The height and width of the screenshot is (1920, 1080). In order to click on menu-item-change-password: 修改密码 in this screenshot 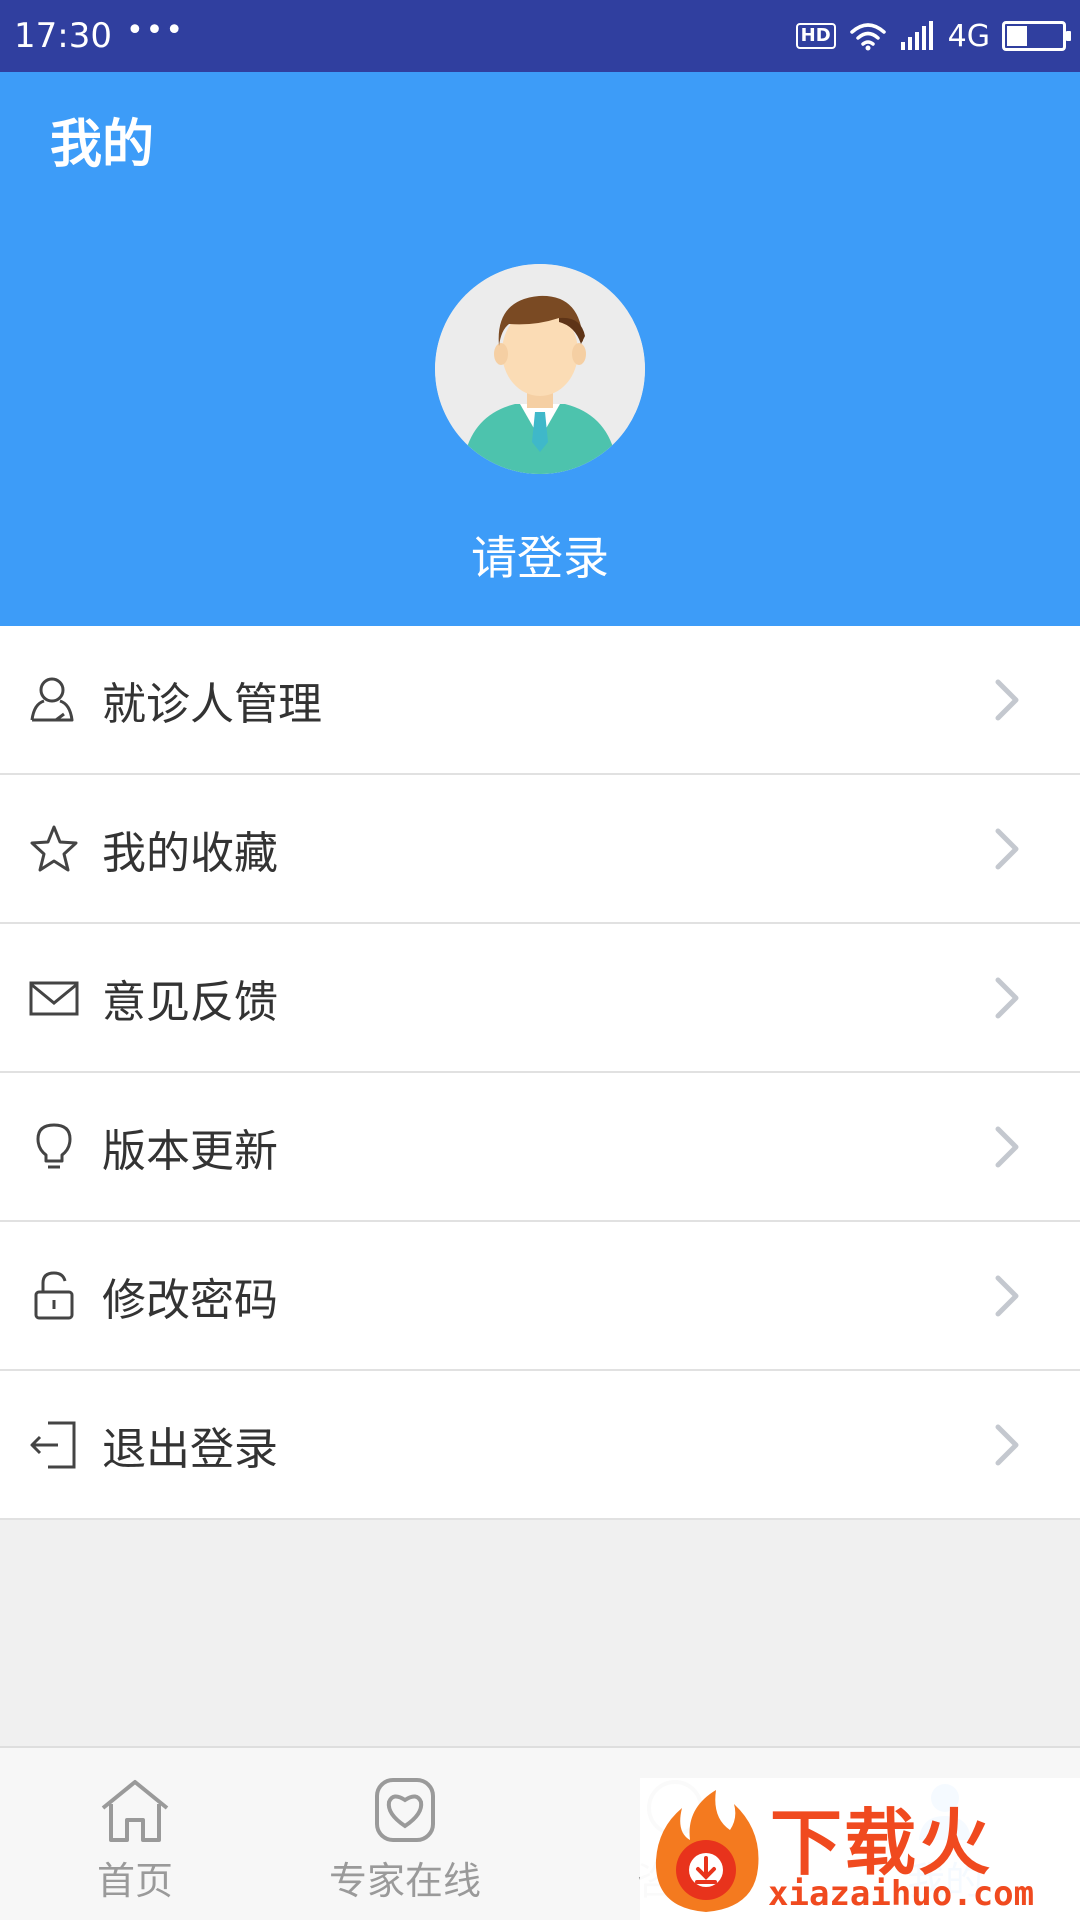, I will do `click(540, 1296)`.